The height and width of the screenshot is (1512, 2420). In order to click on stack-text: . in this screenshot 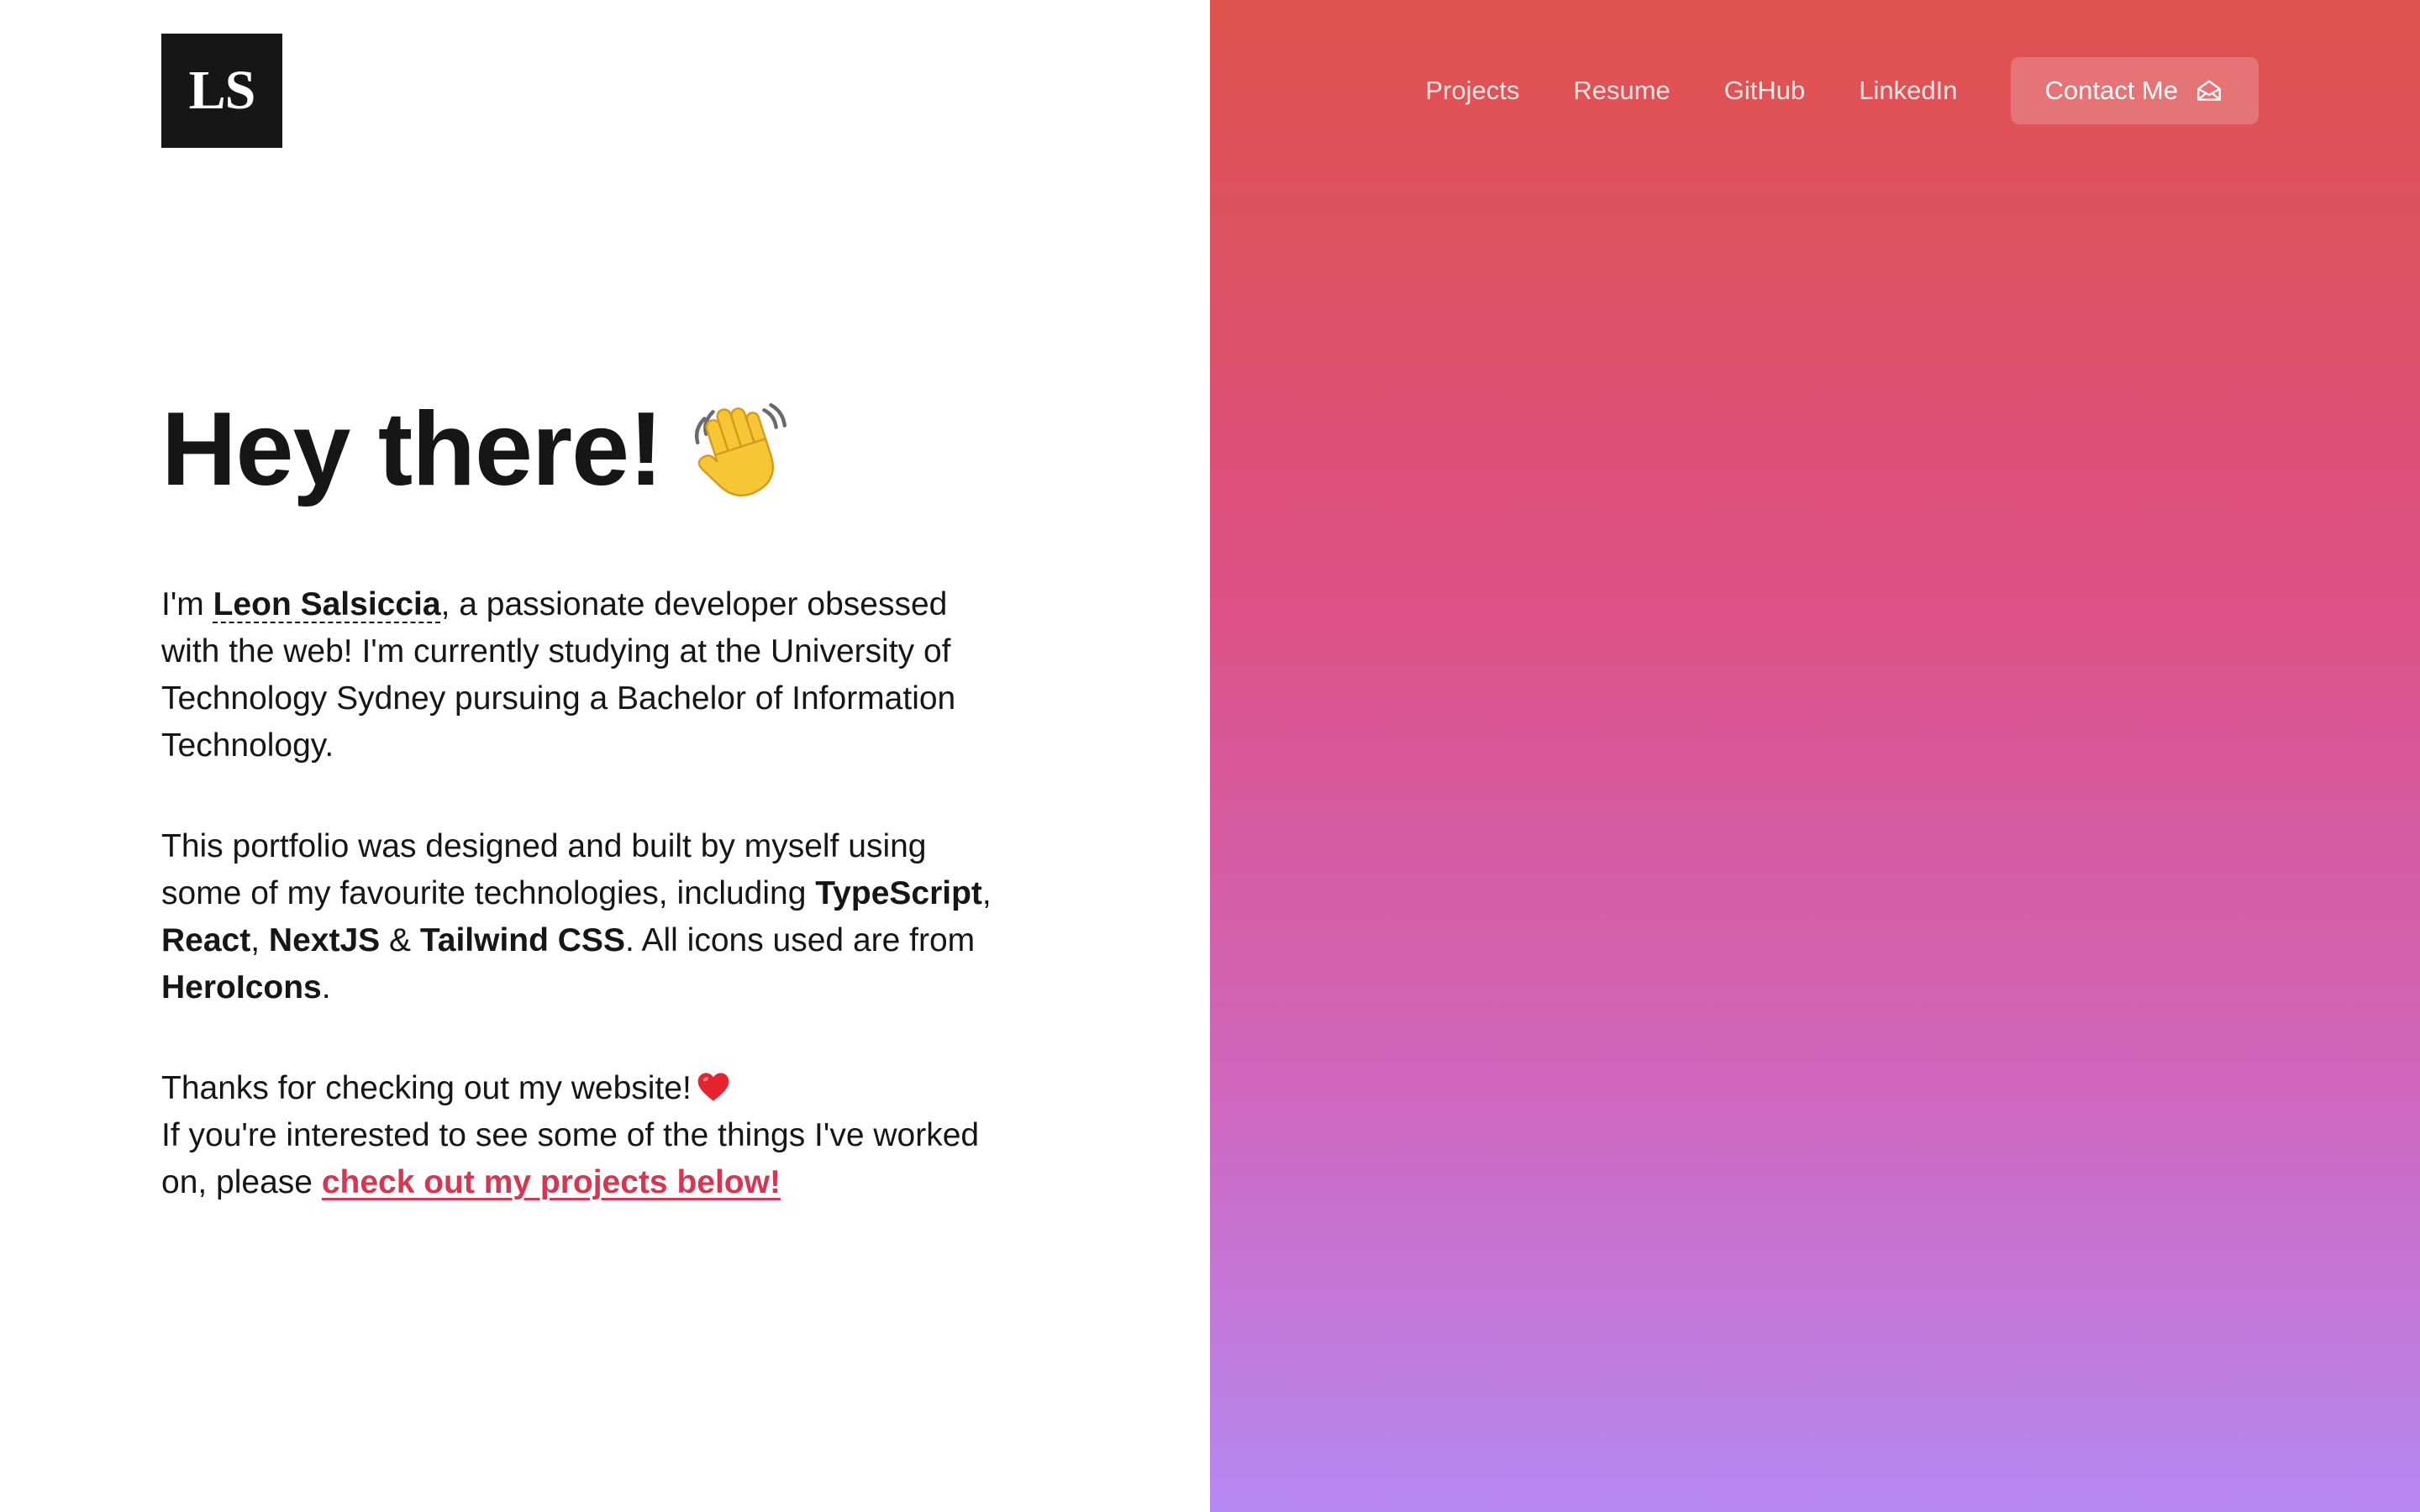, I will do `click(326, 987)`.